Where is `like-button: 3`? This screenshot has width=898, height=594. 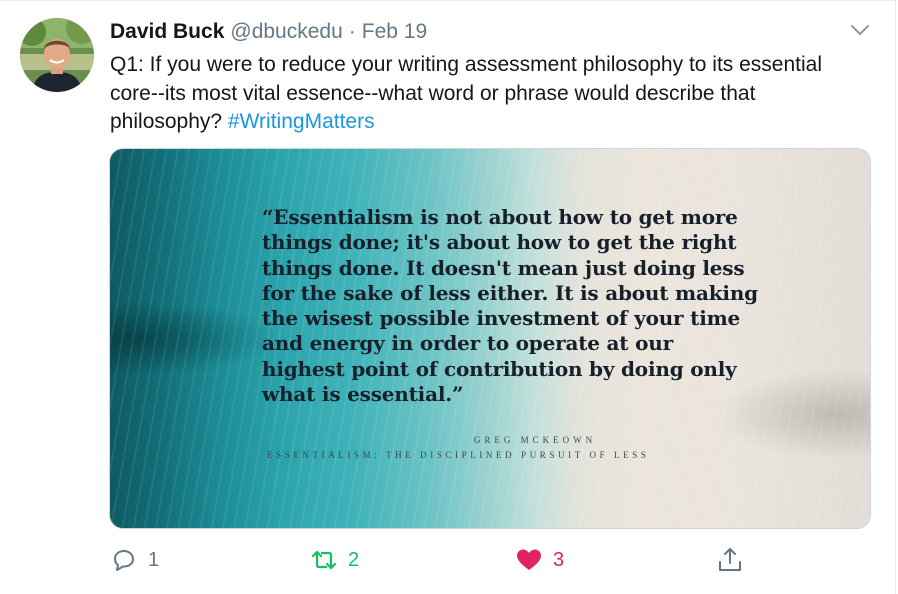 like-button: 3 is located at coordinates (539, 560).